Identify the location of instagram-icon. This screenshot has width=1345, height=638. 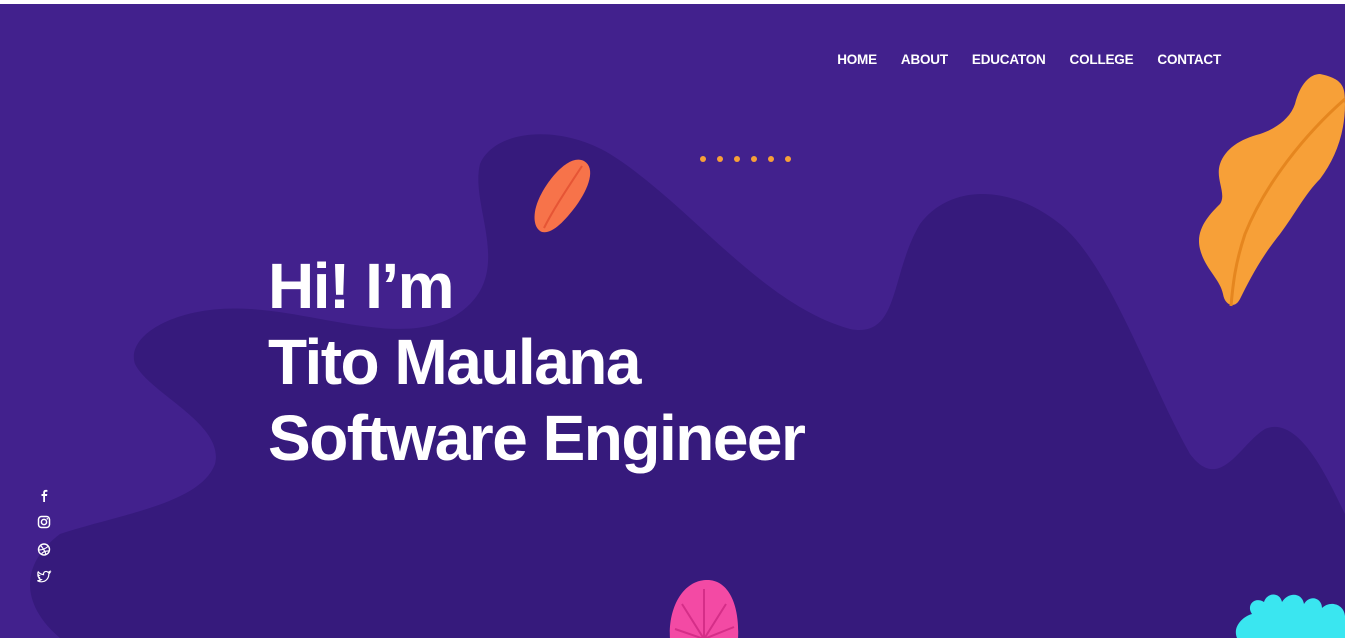
(44, 522).